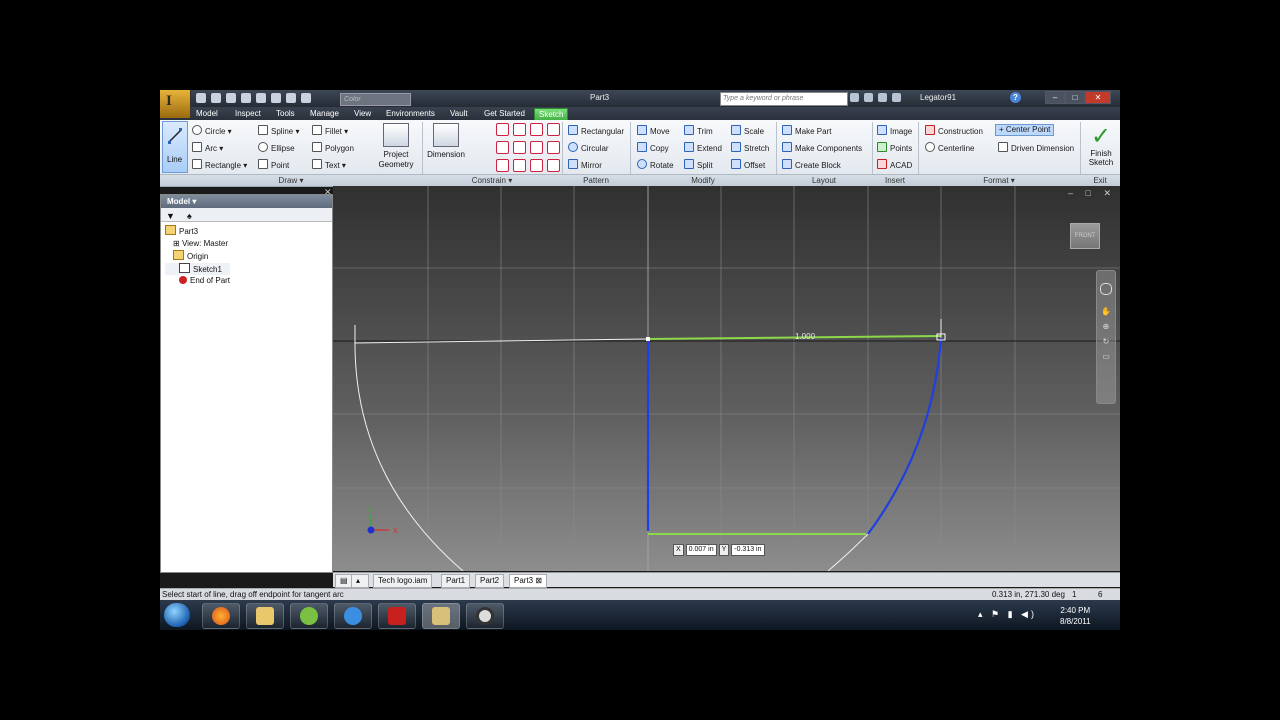  I want to click on polygon-button: Polygon, so click(333, 148).